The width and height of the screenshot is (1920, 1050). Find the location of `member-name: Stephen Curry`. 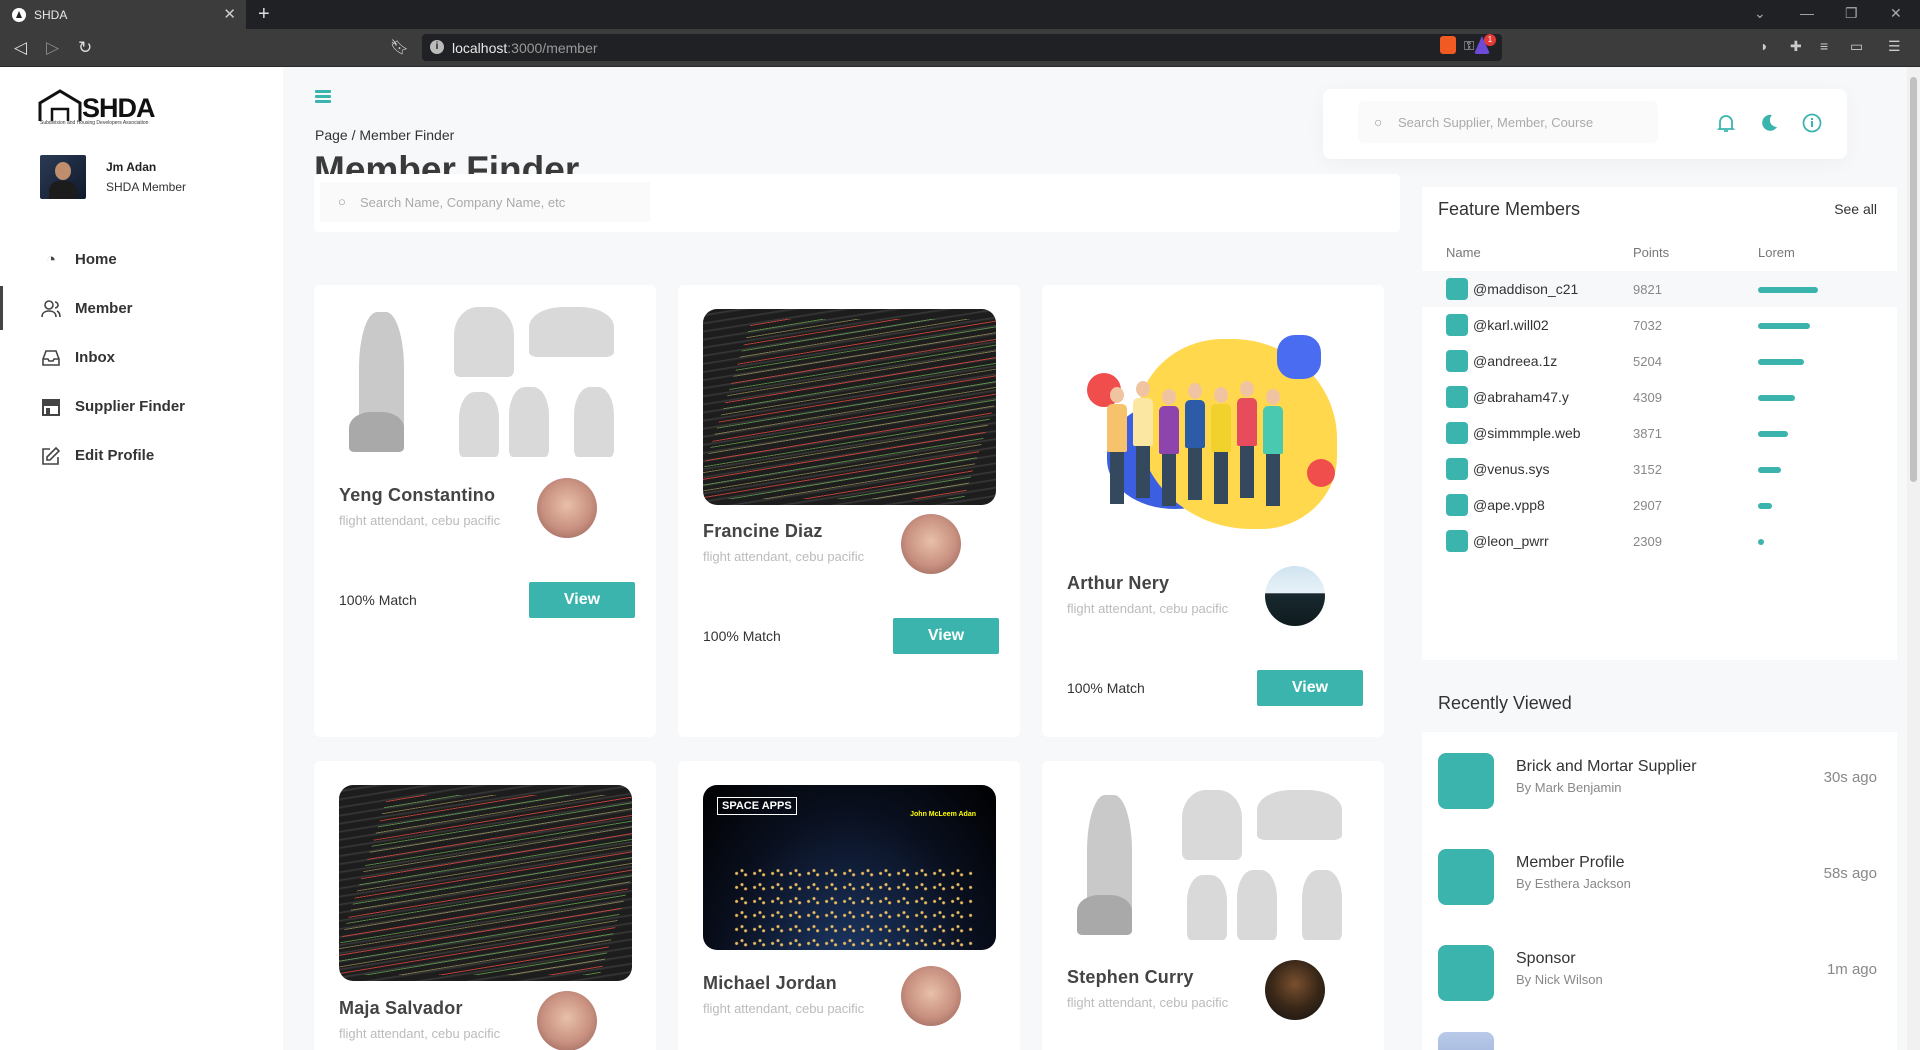

member-name: Stephen Curry is located at coordinates (1130, 977).